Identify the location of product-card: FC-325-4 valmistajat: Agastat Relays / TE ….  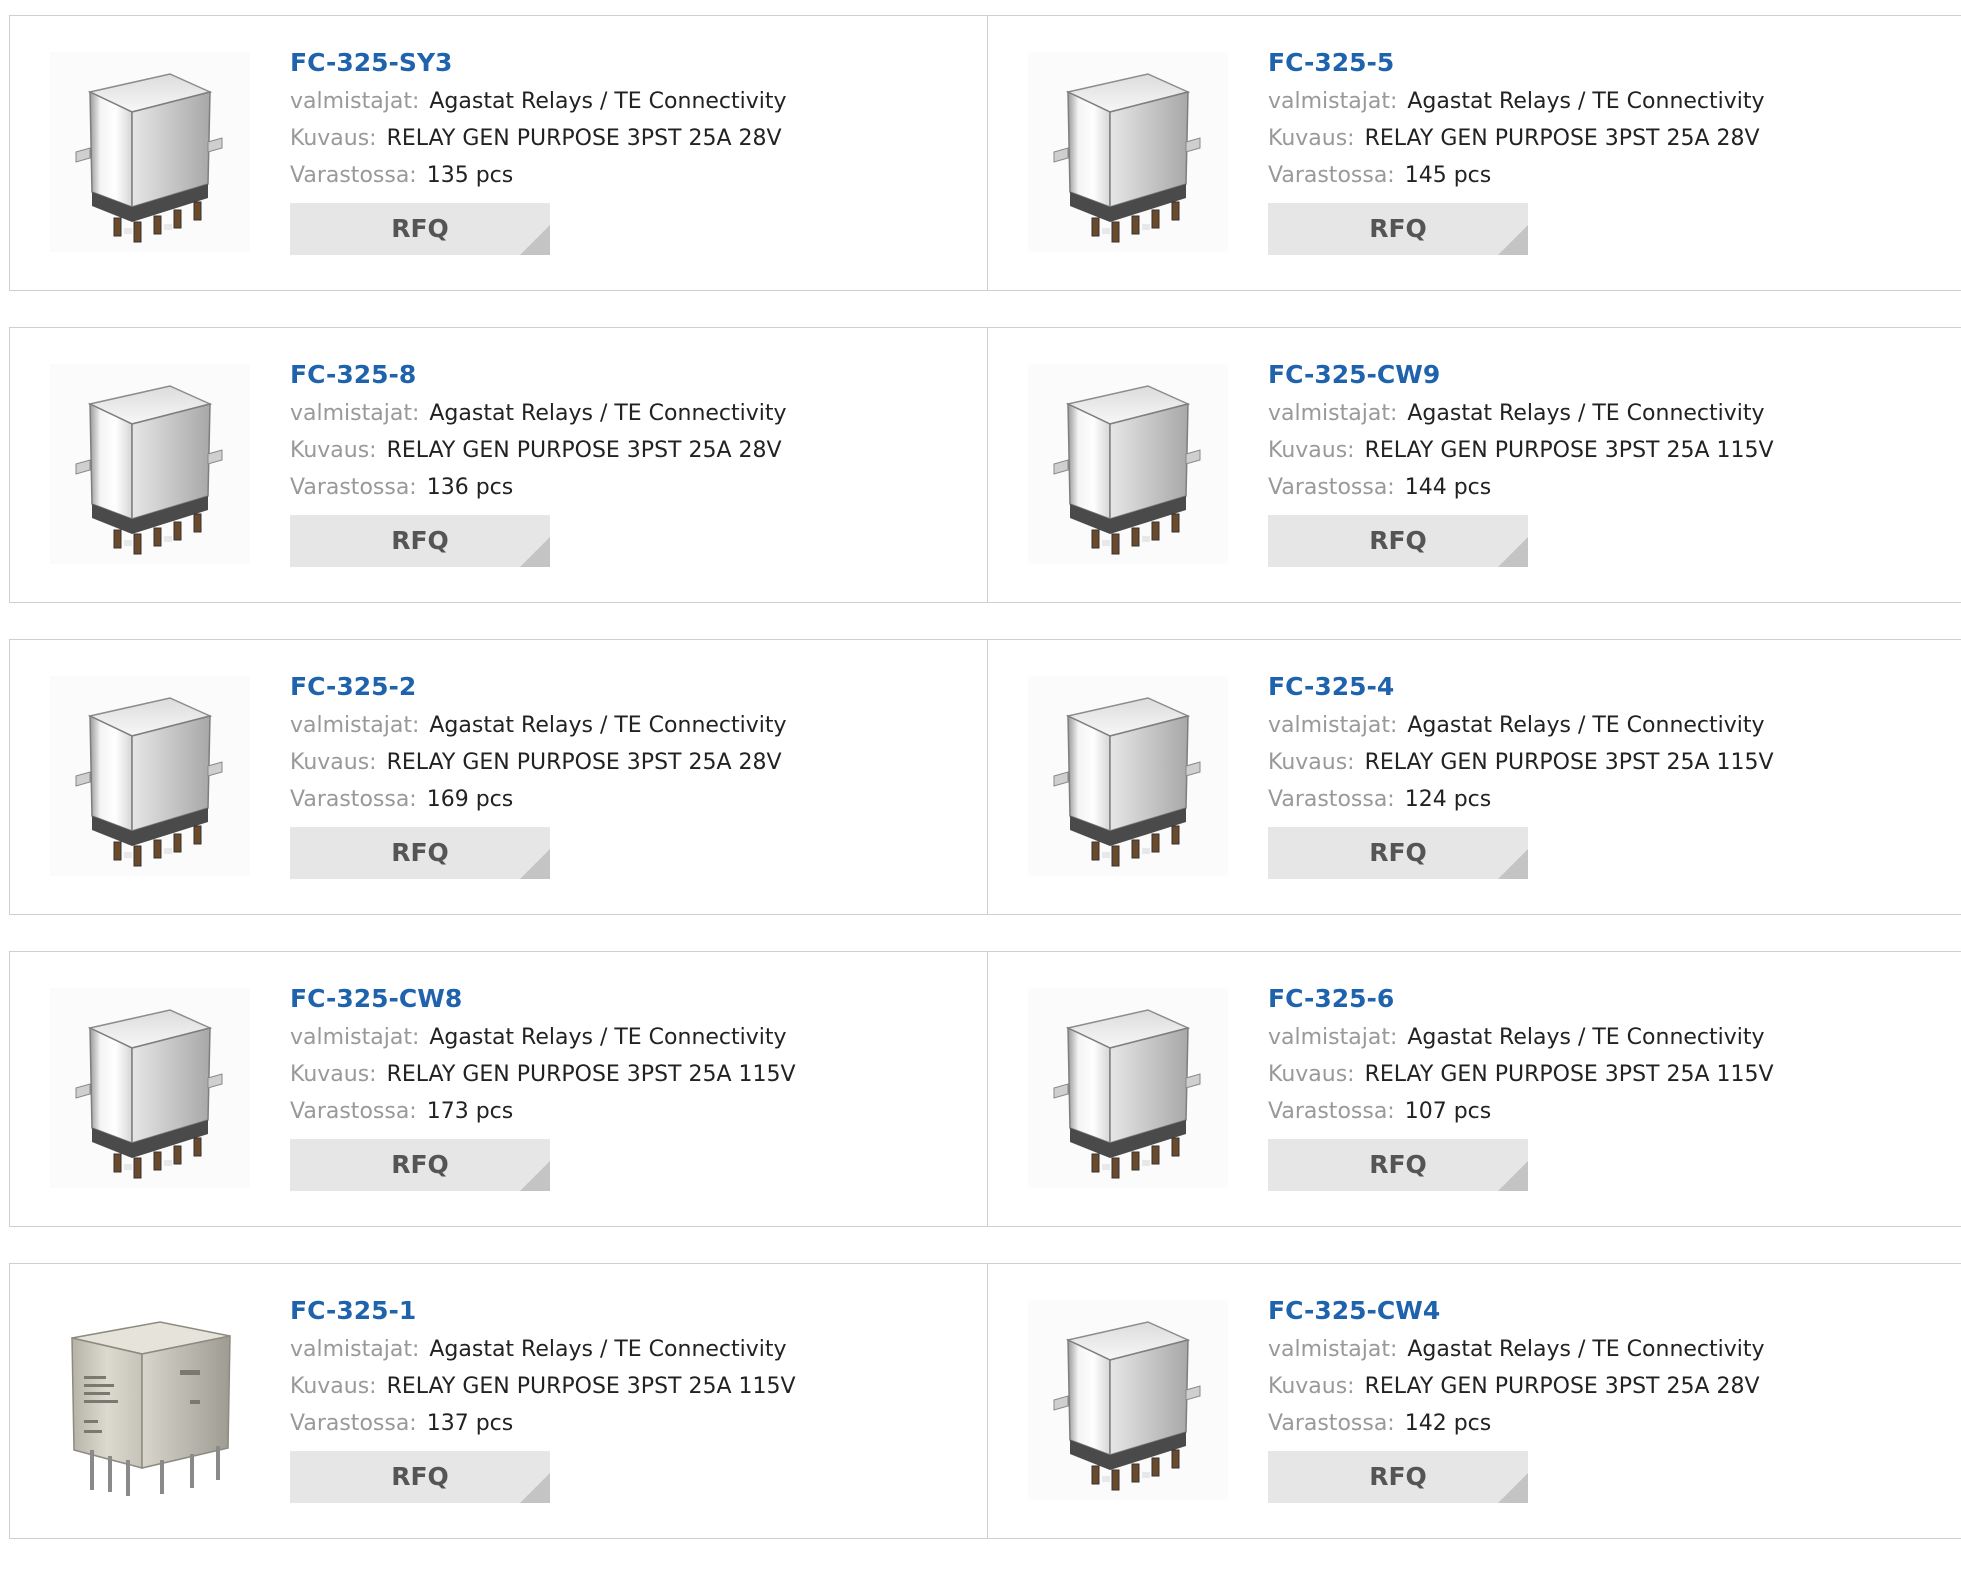
(1474, 777).